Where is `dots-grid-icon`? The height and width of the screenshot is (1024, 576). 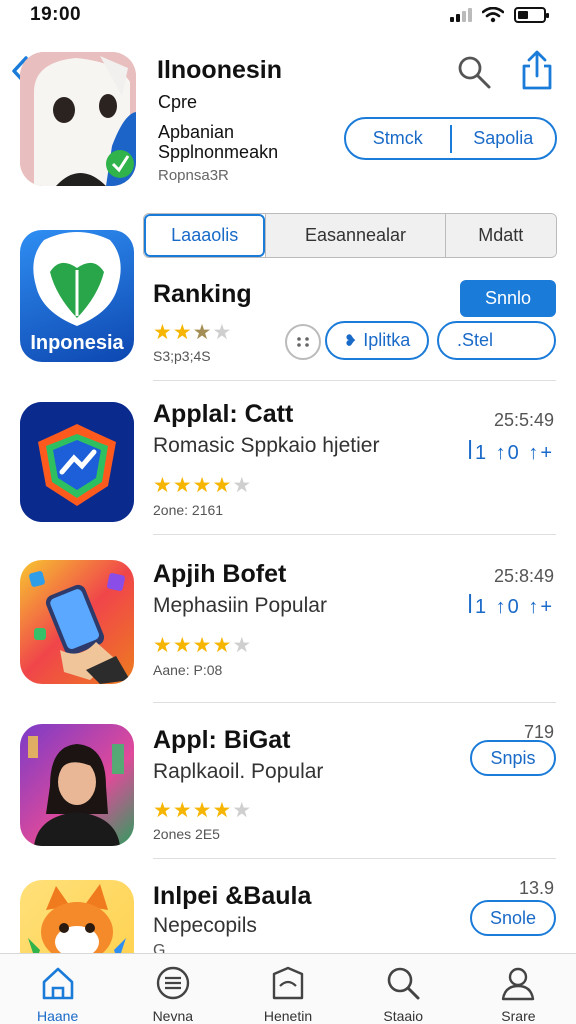
dots-grid-icon is located at coordinates (303, 342).